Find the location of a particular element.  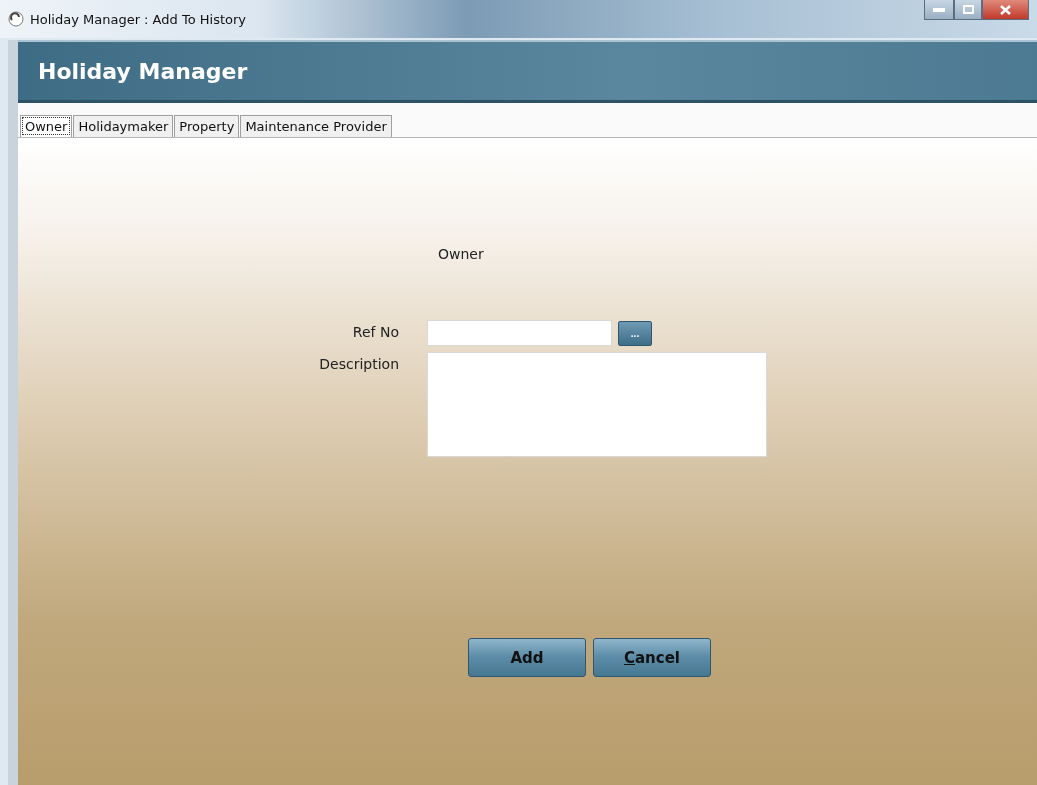

description-field is located at coordinates (597, 404).